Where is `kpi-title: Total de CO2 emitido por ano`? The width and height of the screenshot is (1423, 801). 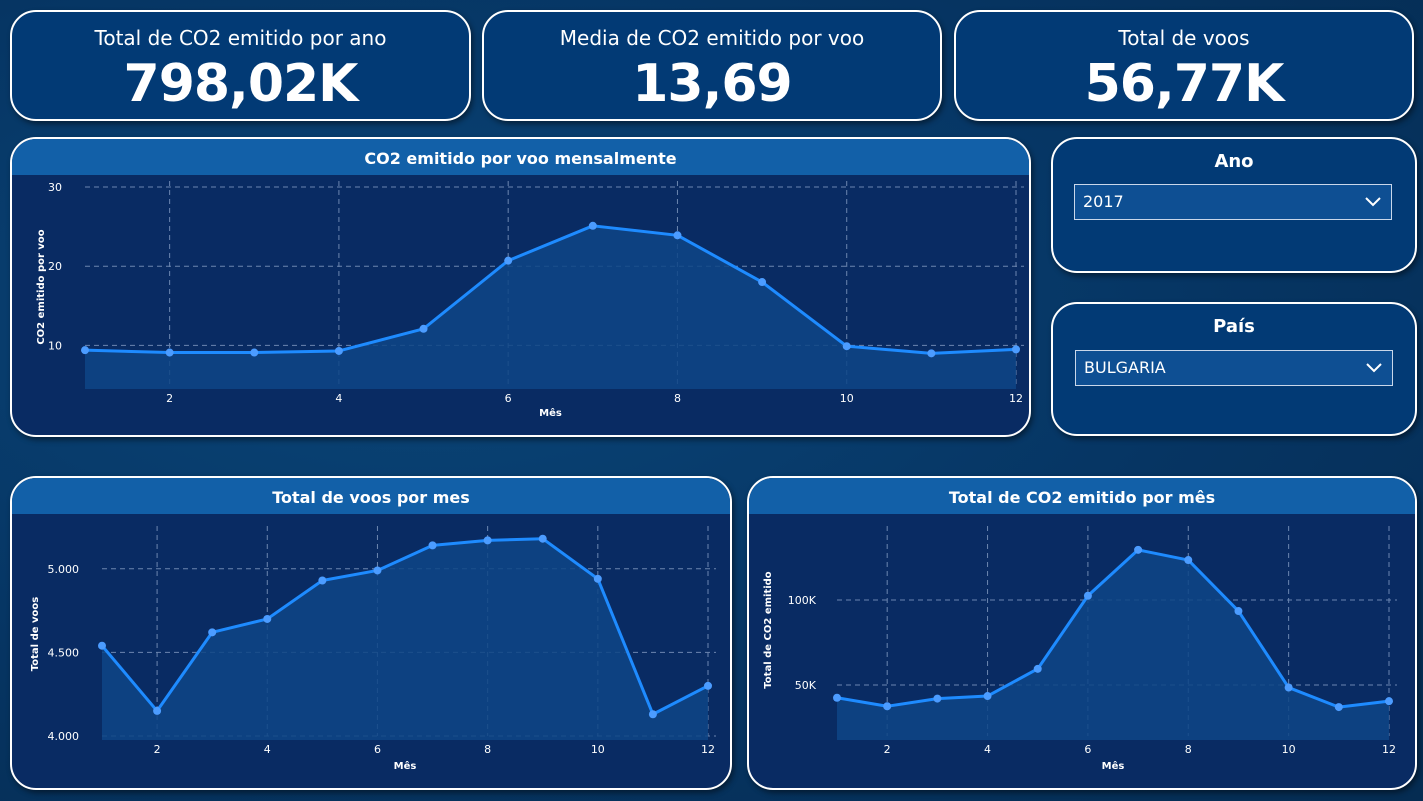
kpi-title: Total de CO2 emitido por ano is located at coordinates (240, 38).